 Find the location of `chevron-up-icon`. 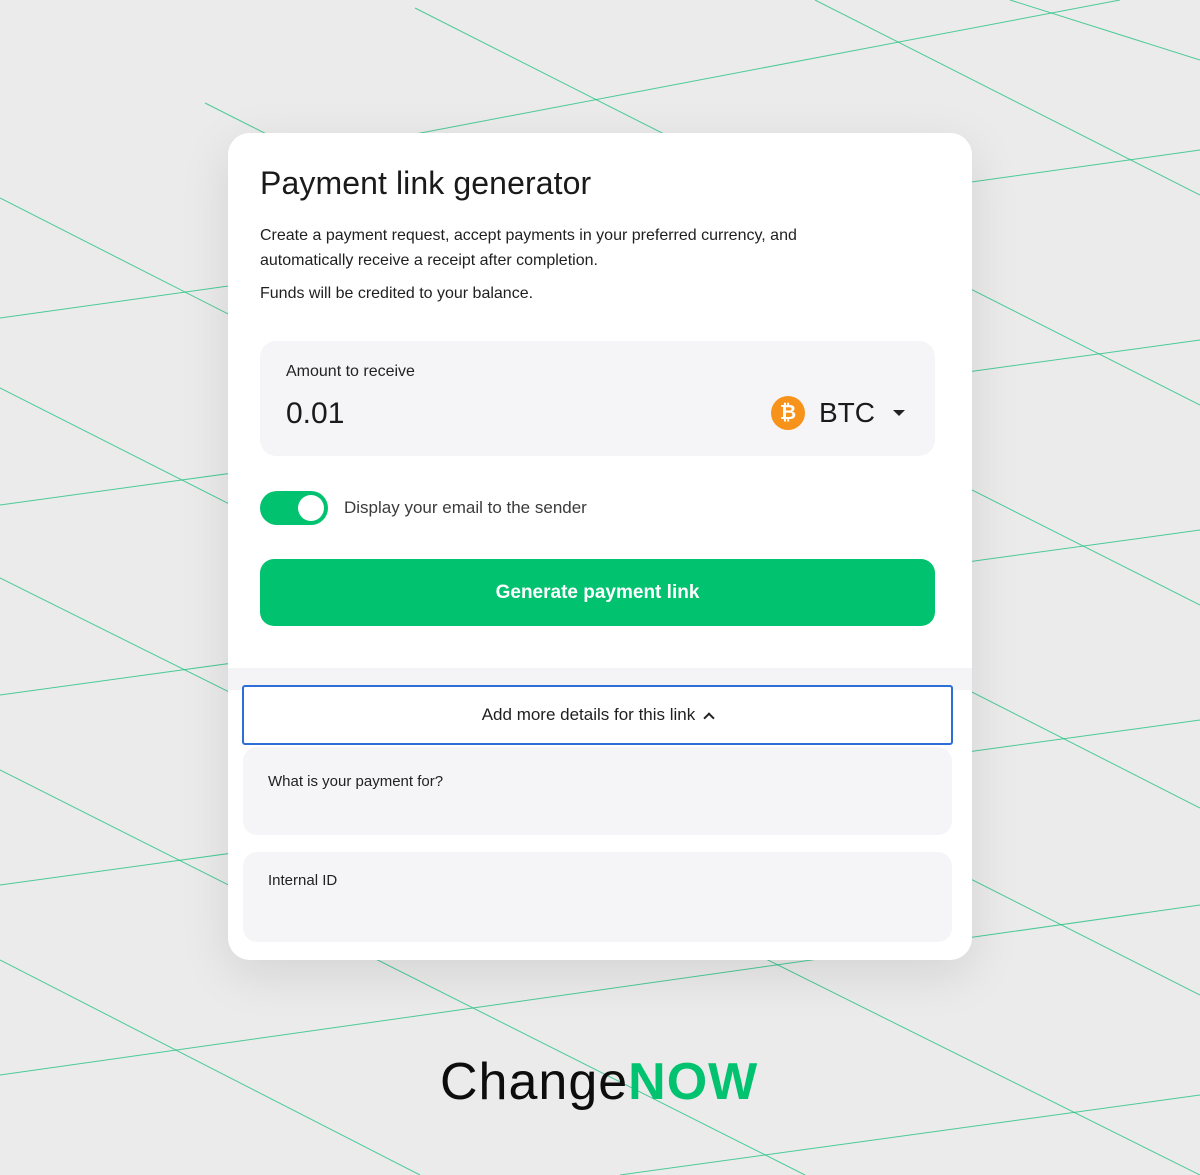

chevron-up-icon is located at coordinates (709, 717).